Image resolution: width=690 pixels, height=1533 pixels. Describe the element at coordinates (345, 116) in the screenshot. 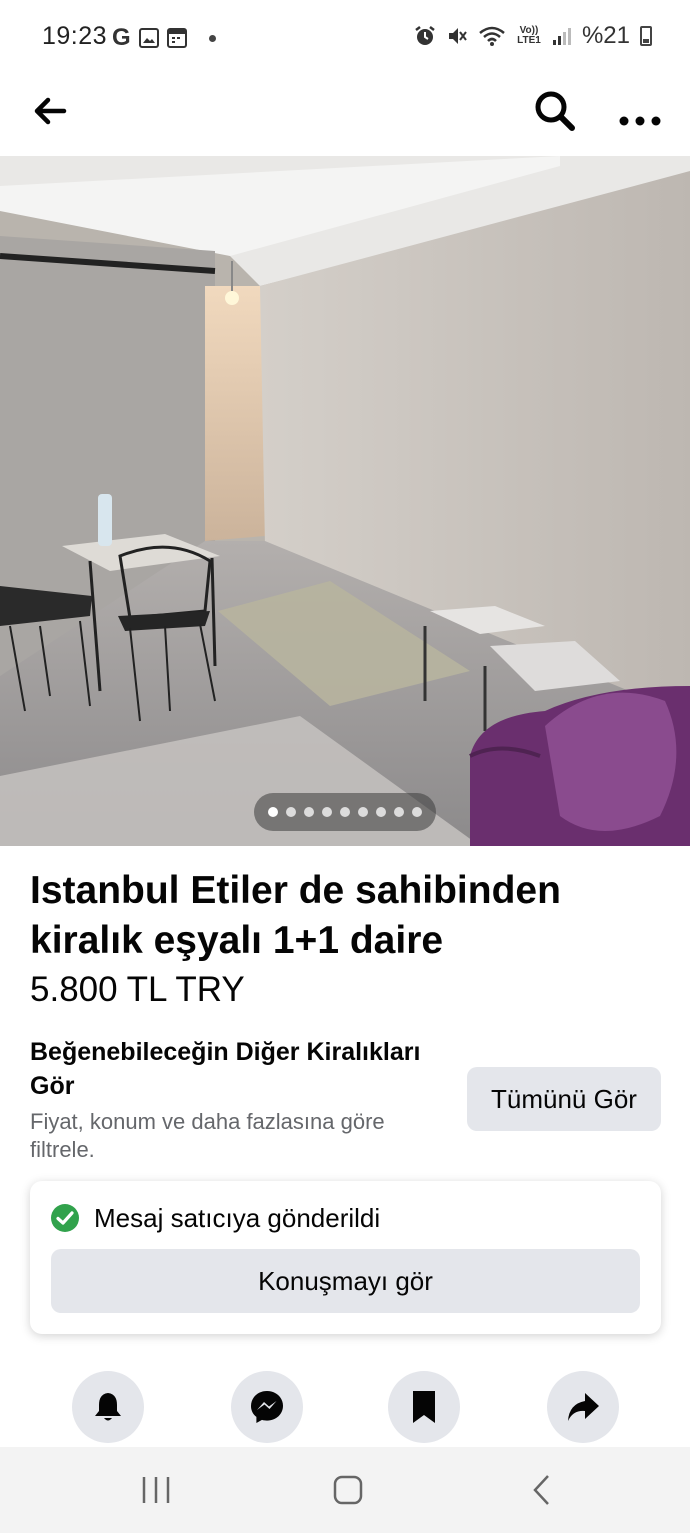

I see `app-header` at that location.